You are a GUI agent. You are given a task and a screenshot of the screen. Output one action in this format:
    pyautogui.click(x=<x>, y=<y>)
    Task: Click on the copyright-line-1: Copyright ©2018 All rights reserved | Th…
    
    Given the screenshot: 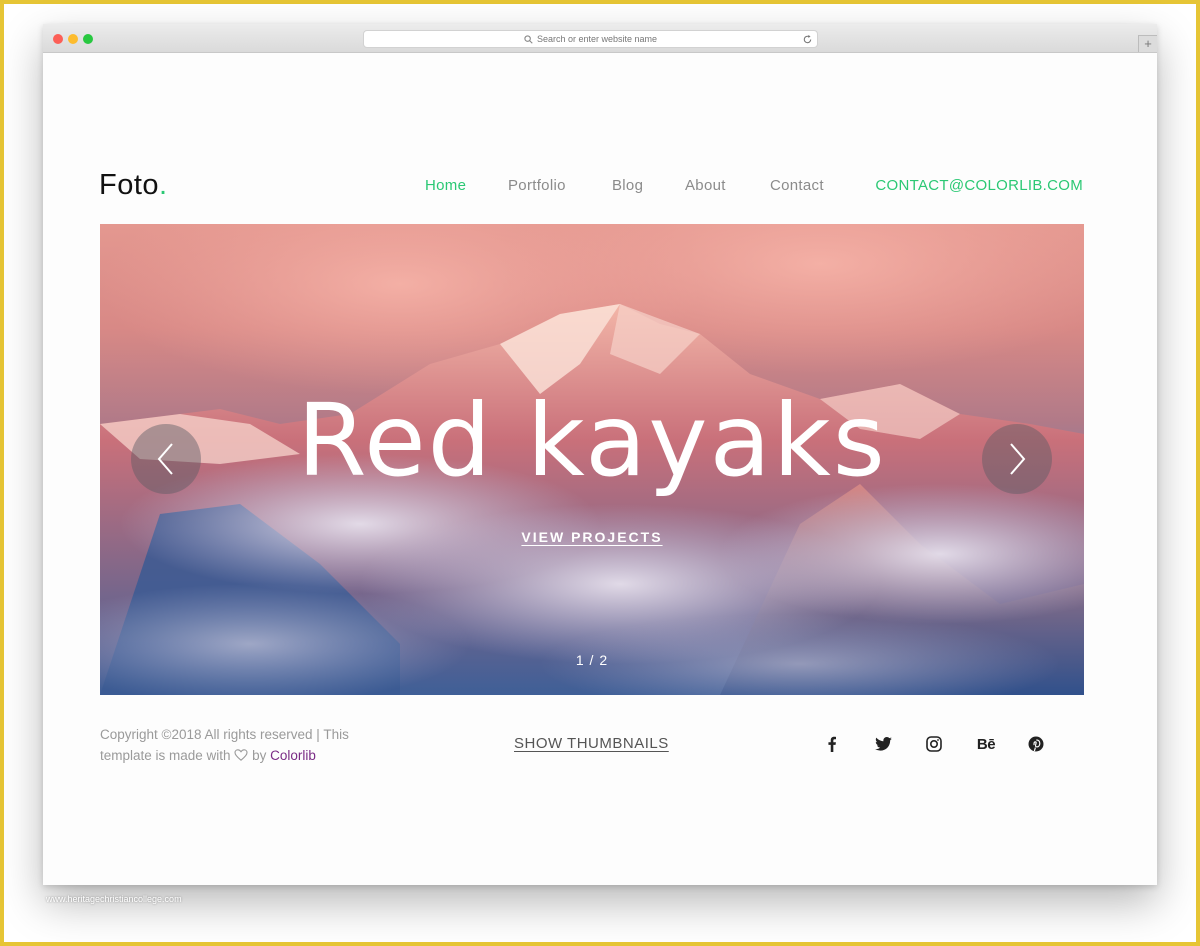 What is the action you would take?
    pyautogui.click(x=224, y=734)
    